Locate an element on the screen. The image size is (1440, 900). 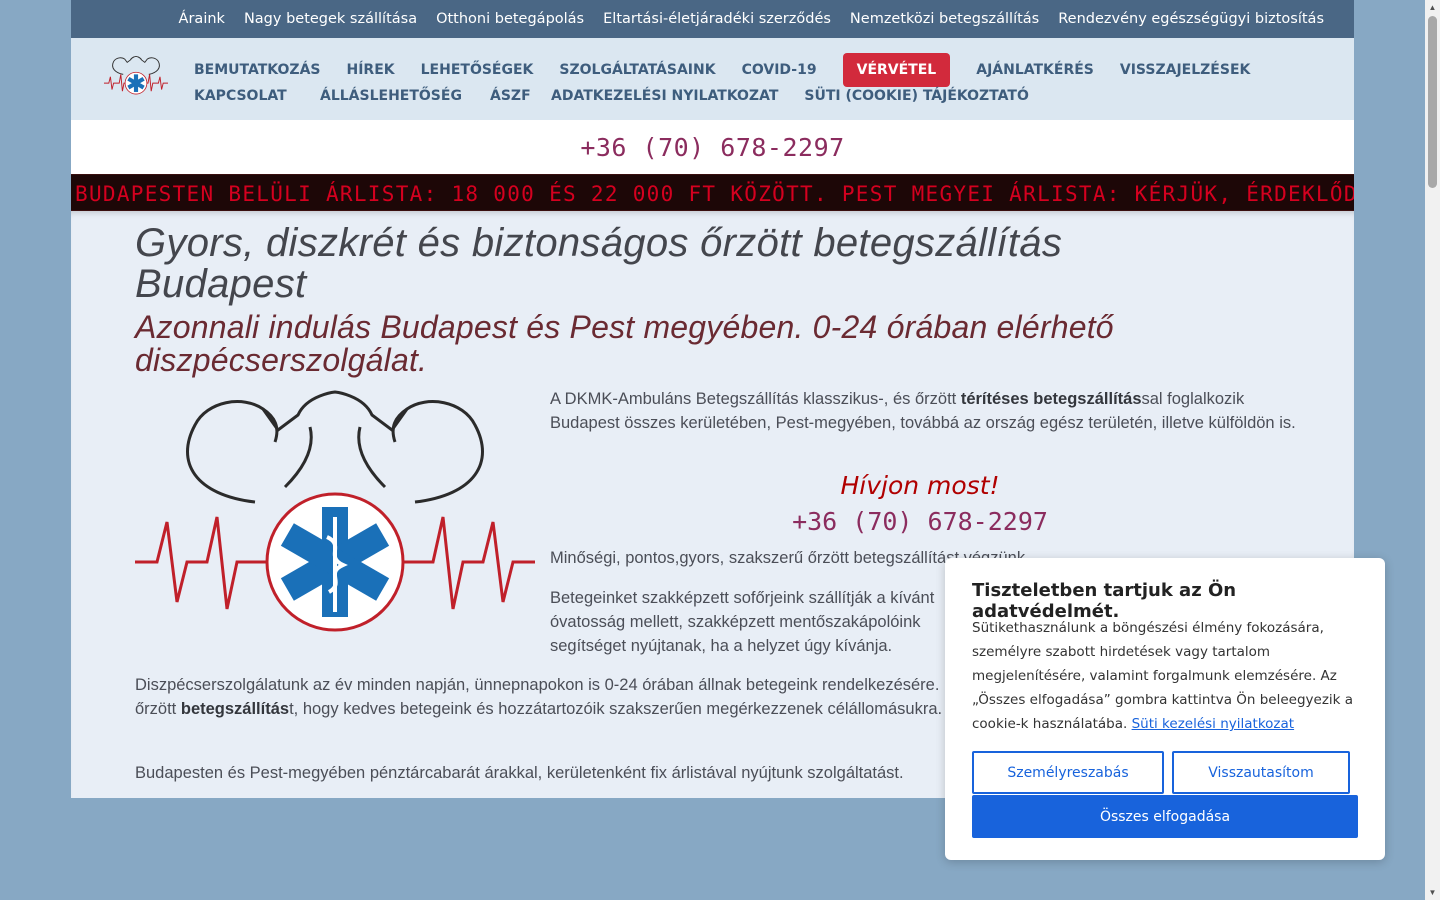
nav-item-blood-test-button: VÉRVÉTEL is located at coordinates (896, 70).